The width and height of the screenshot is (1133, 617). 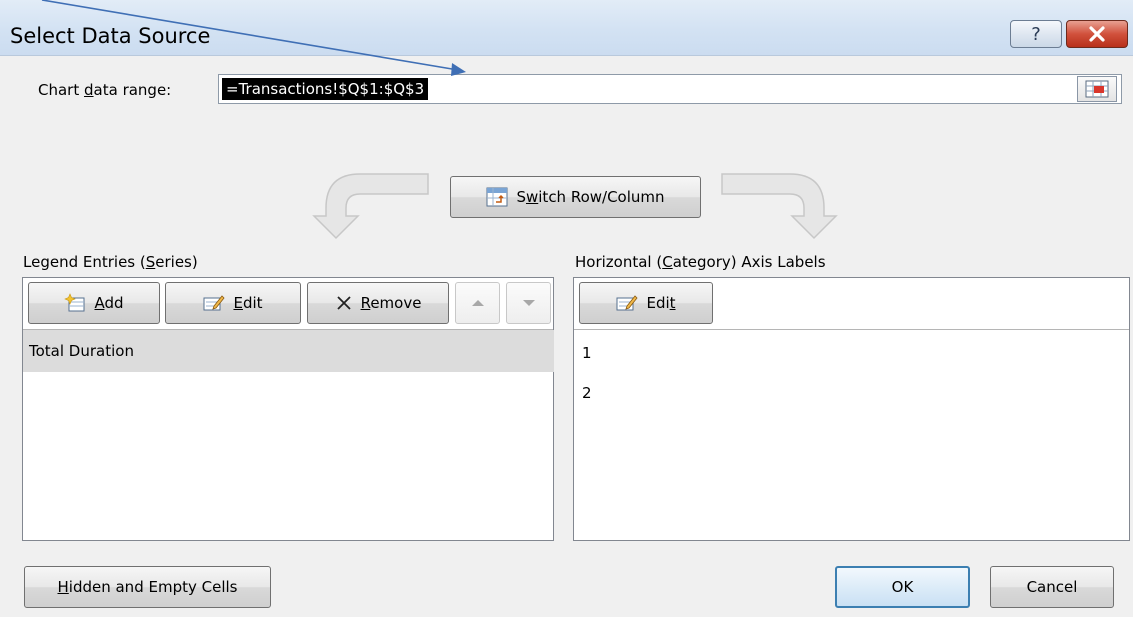 I want to click on edit-series-button: Edit, so click(x=233, y=303).